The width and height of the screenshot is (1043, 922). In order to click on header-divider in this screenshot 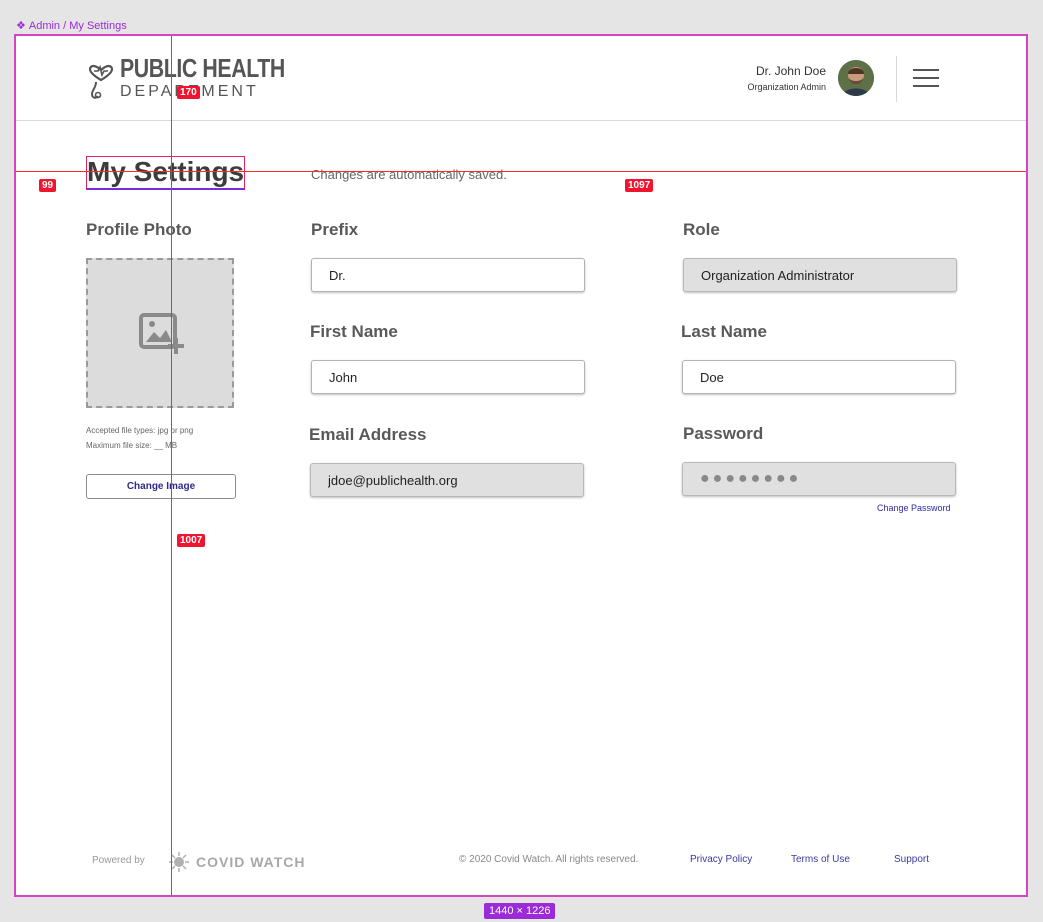, I will do `click(896, 79)`.